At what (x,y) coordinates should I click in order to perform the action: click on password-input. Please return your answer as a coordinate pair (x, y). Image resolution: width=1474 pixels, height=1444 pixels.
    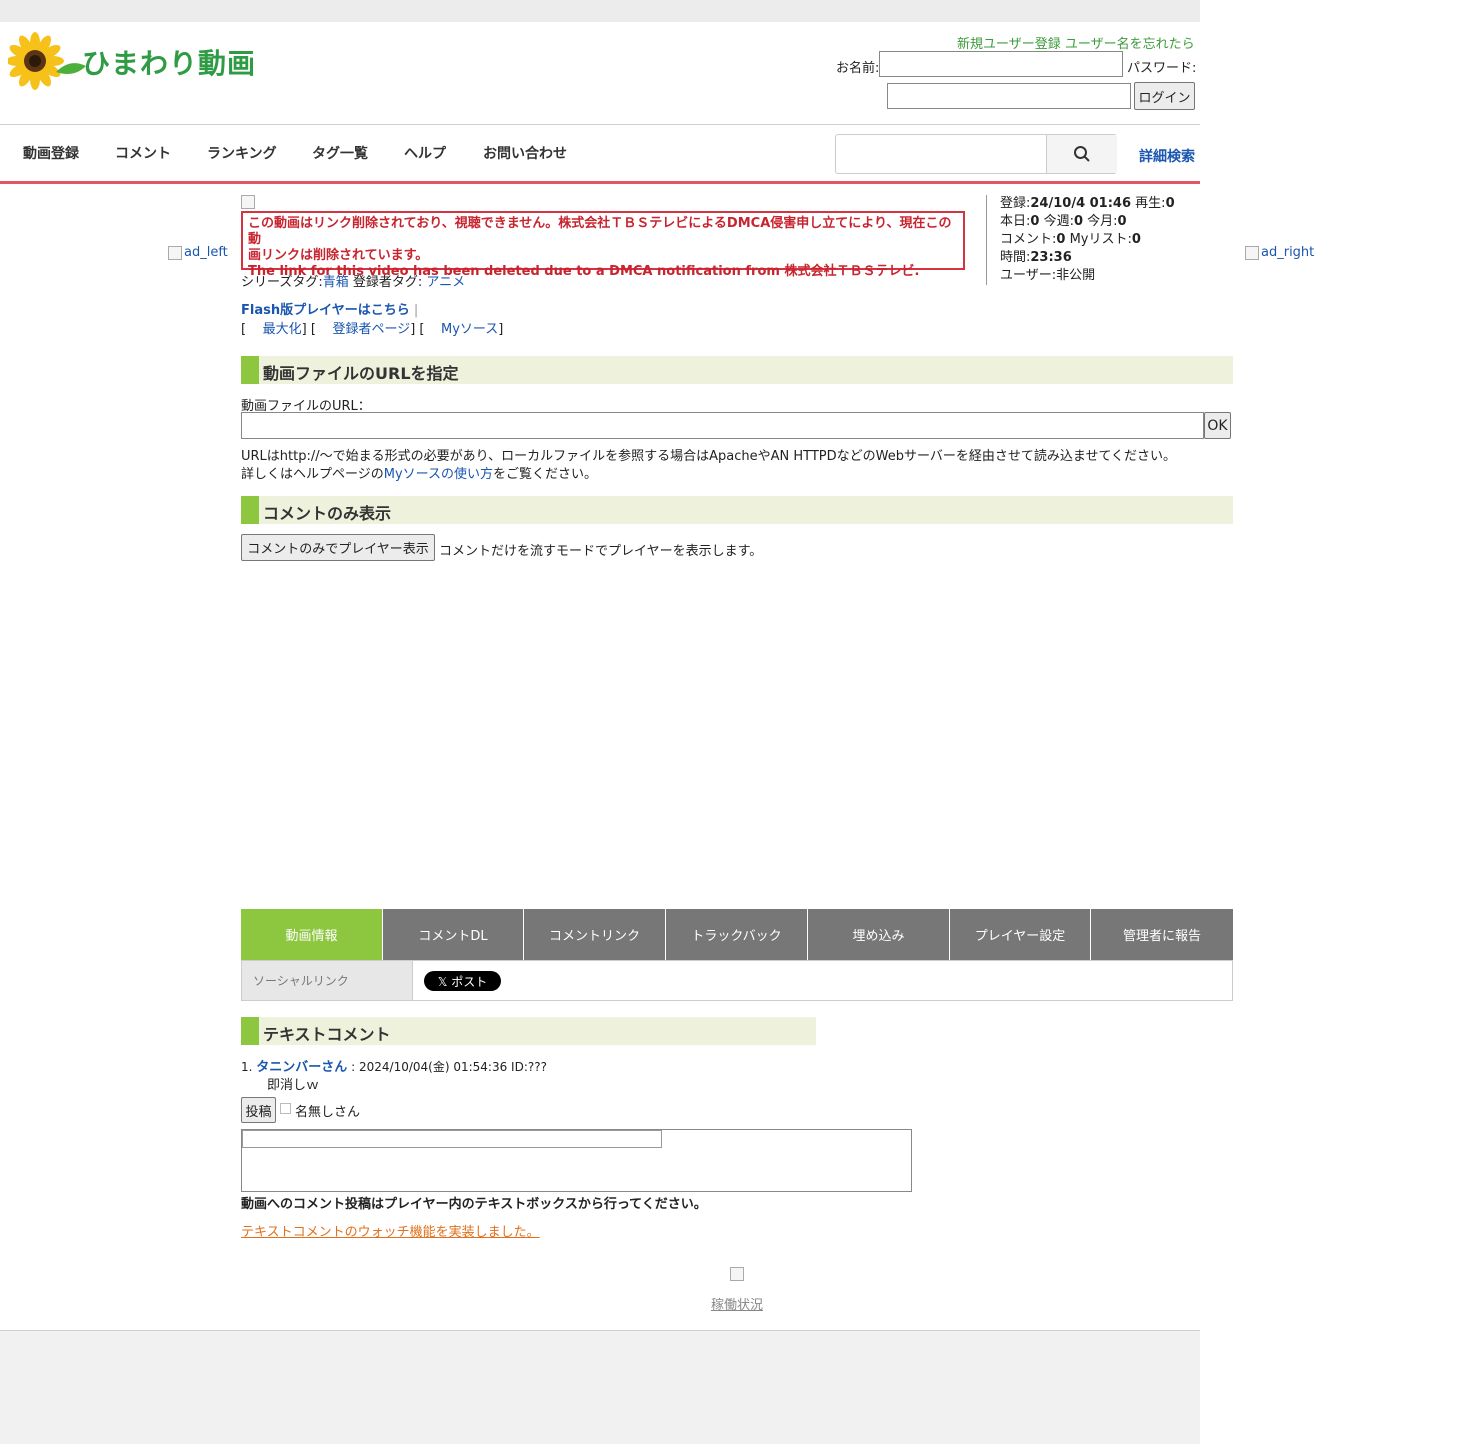
    Looking at the image, I should click on (1009, 96).